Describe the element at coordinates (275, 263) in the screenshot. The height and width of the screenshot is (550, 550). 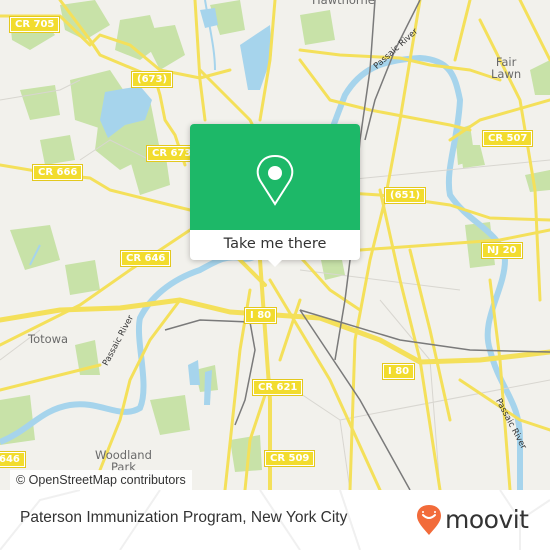
I see `popup-pointer` at that location.